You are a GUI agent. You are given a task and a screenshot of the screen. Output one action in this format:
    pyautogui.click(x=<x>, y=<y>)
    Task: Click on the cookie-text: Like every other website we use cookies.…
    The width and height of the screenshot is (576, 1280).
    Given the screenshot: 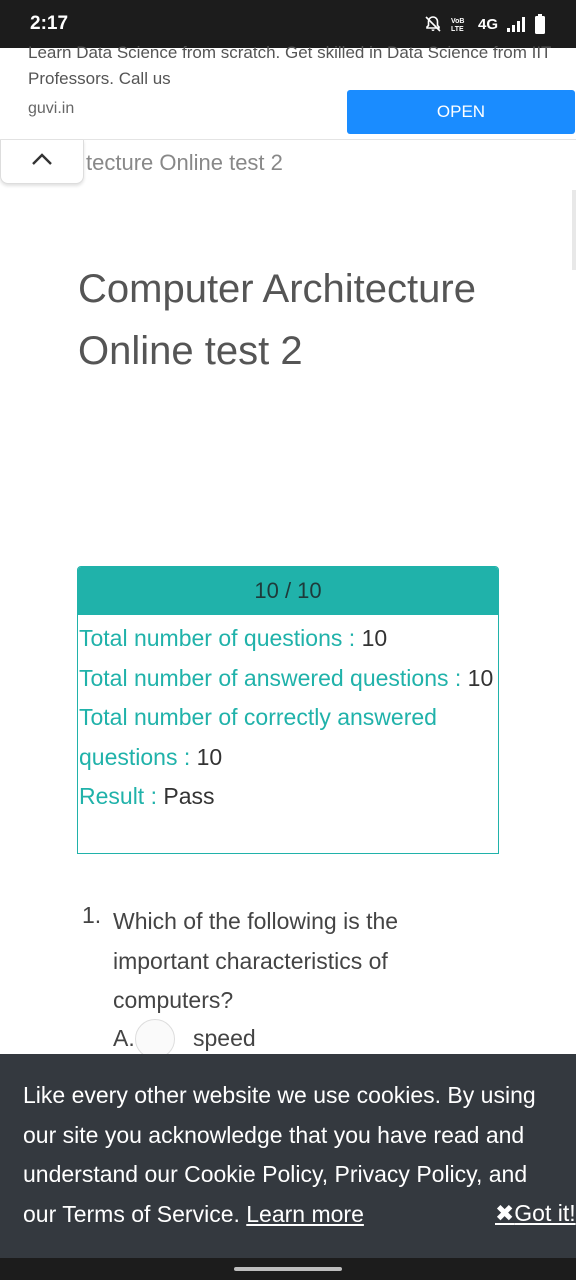 What is the action you would take?
    pyautogui.click(x=293, y=1155)
    